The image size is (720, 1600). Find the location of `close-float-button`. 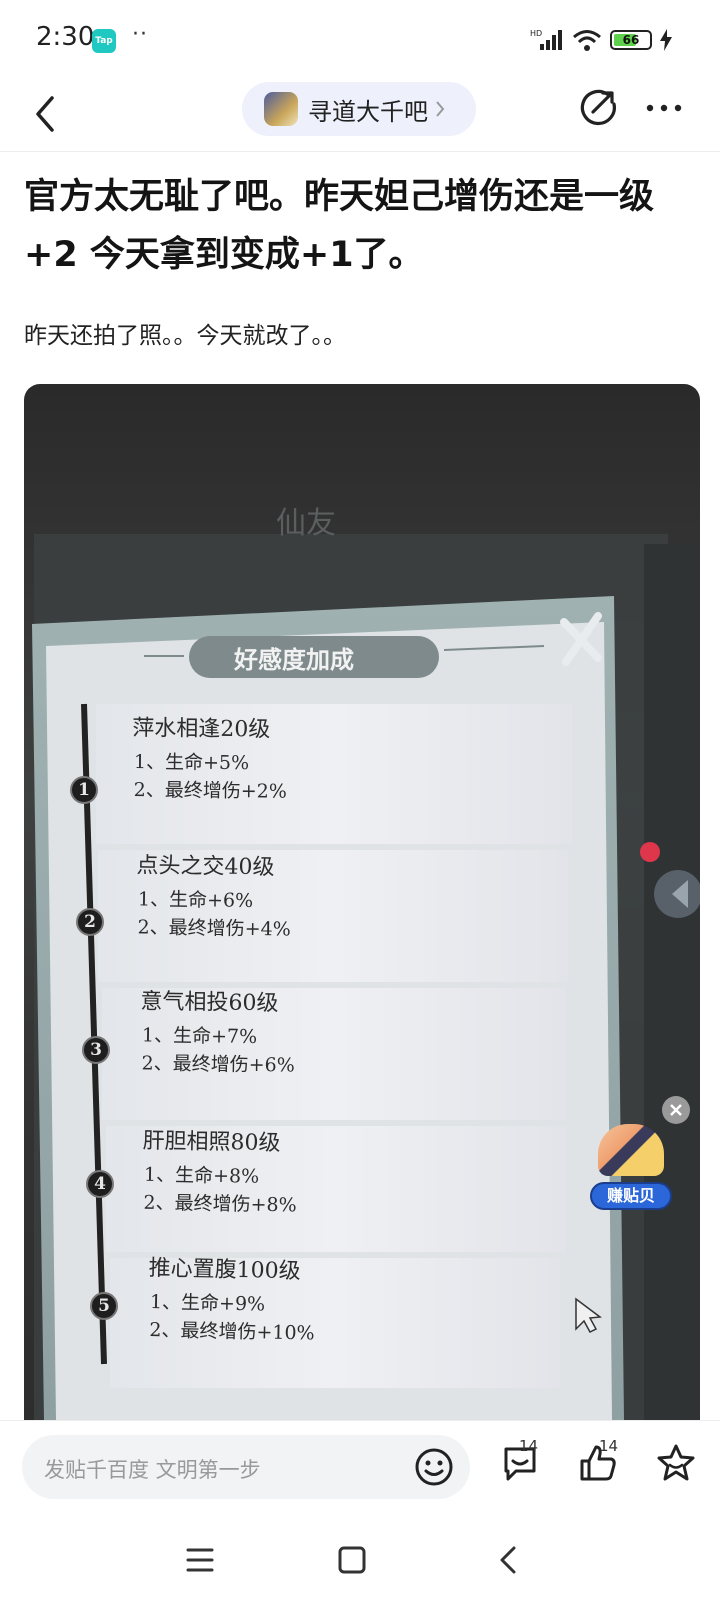

close-float-button is located at coordinates (676, 1110).